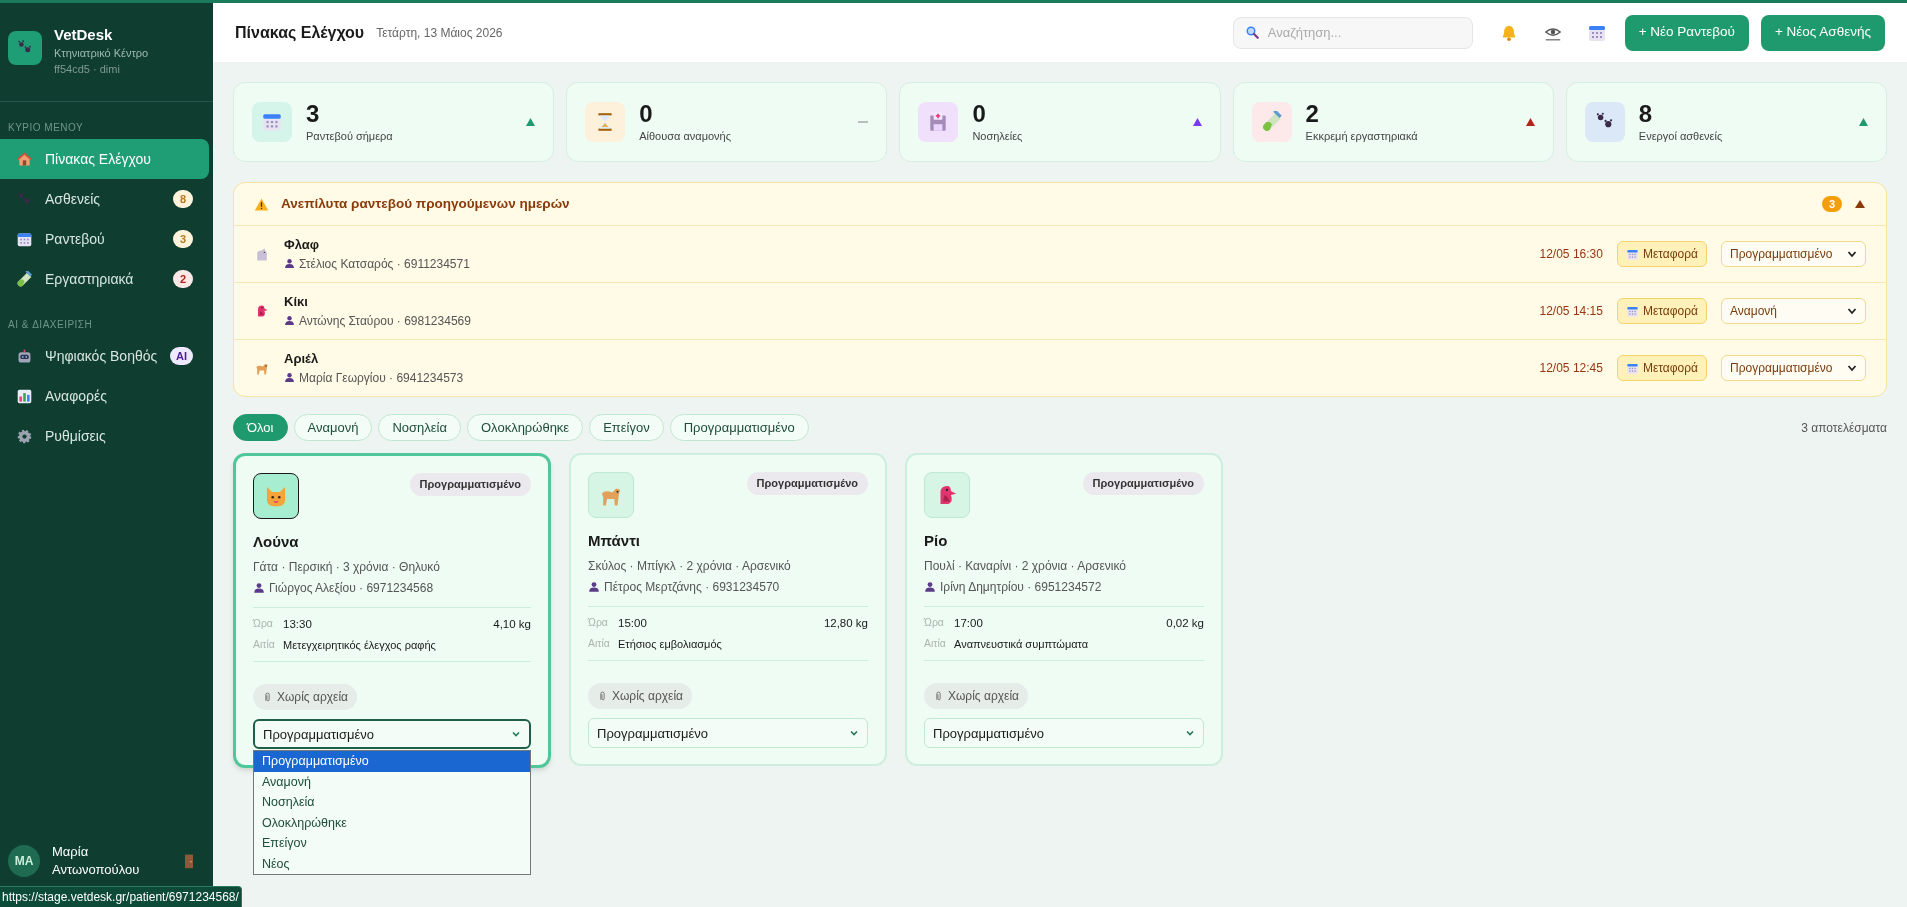  I want to click on nav-item: Ψηφιακός Βοηθός AI, so click(104, 356).